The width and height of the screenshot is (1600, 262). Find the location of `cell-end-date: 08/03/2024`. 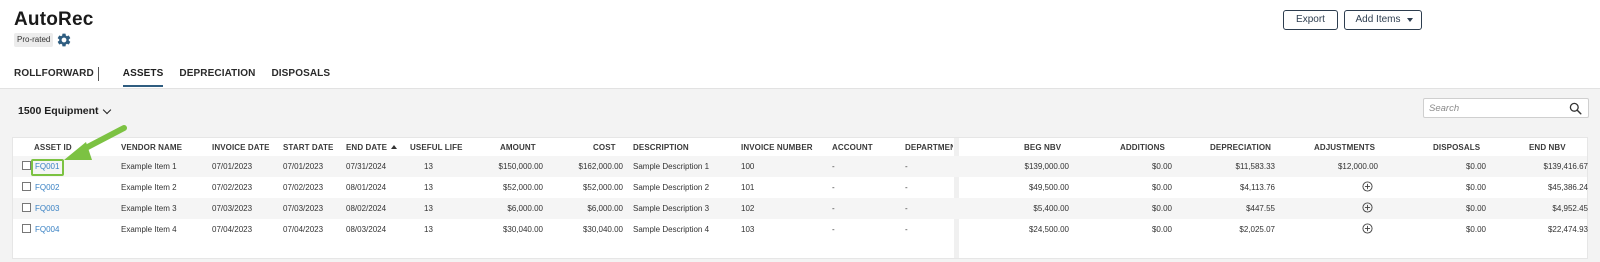

cell-end-date: 08/03/2024 is located at coordinates (366, 229).